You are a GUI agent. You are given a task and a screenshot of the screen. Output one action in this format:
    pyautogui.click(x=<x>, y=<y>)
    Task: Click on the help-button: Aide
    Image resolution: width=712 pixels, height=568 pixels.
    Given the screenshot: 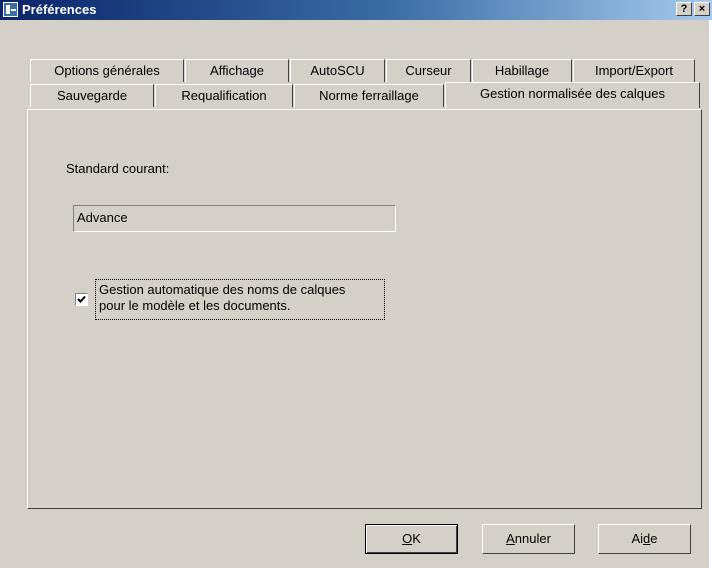 What is the action you would take?
    pyautogui.click(x=644, y=539)
    